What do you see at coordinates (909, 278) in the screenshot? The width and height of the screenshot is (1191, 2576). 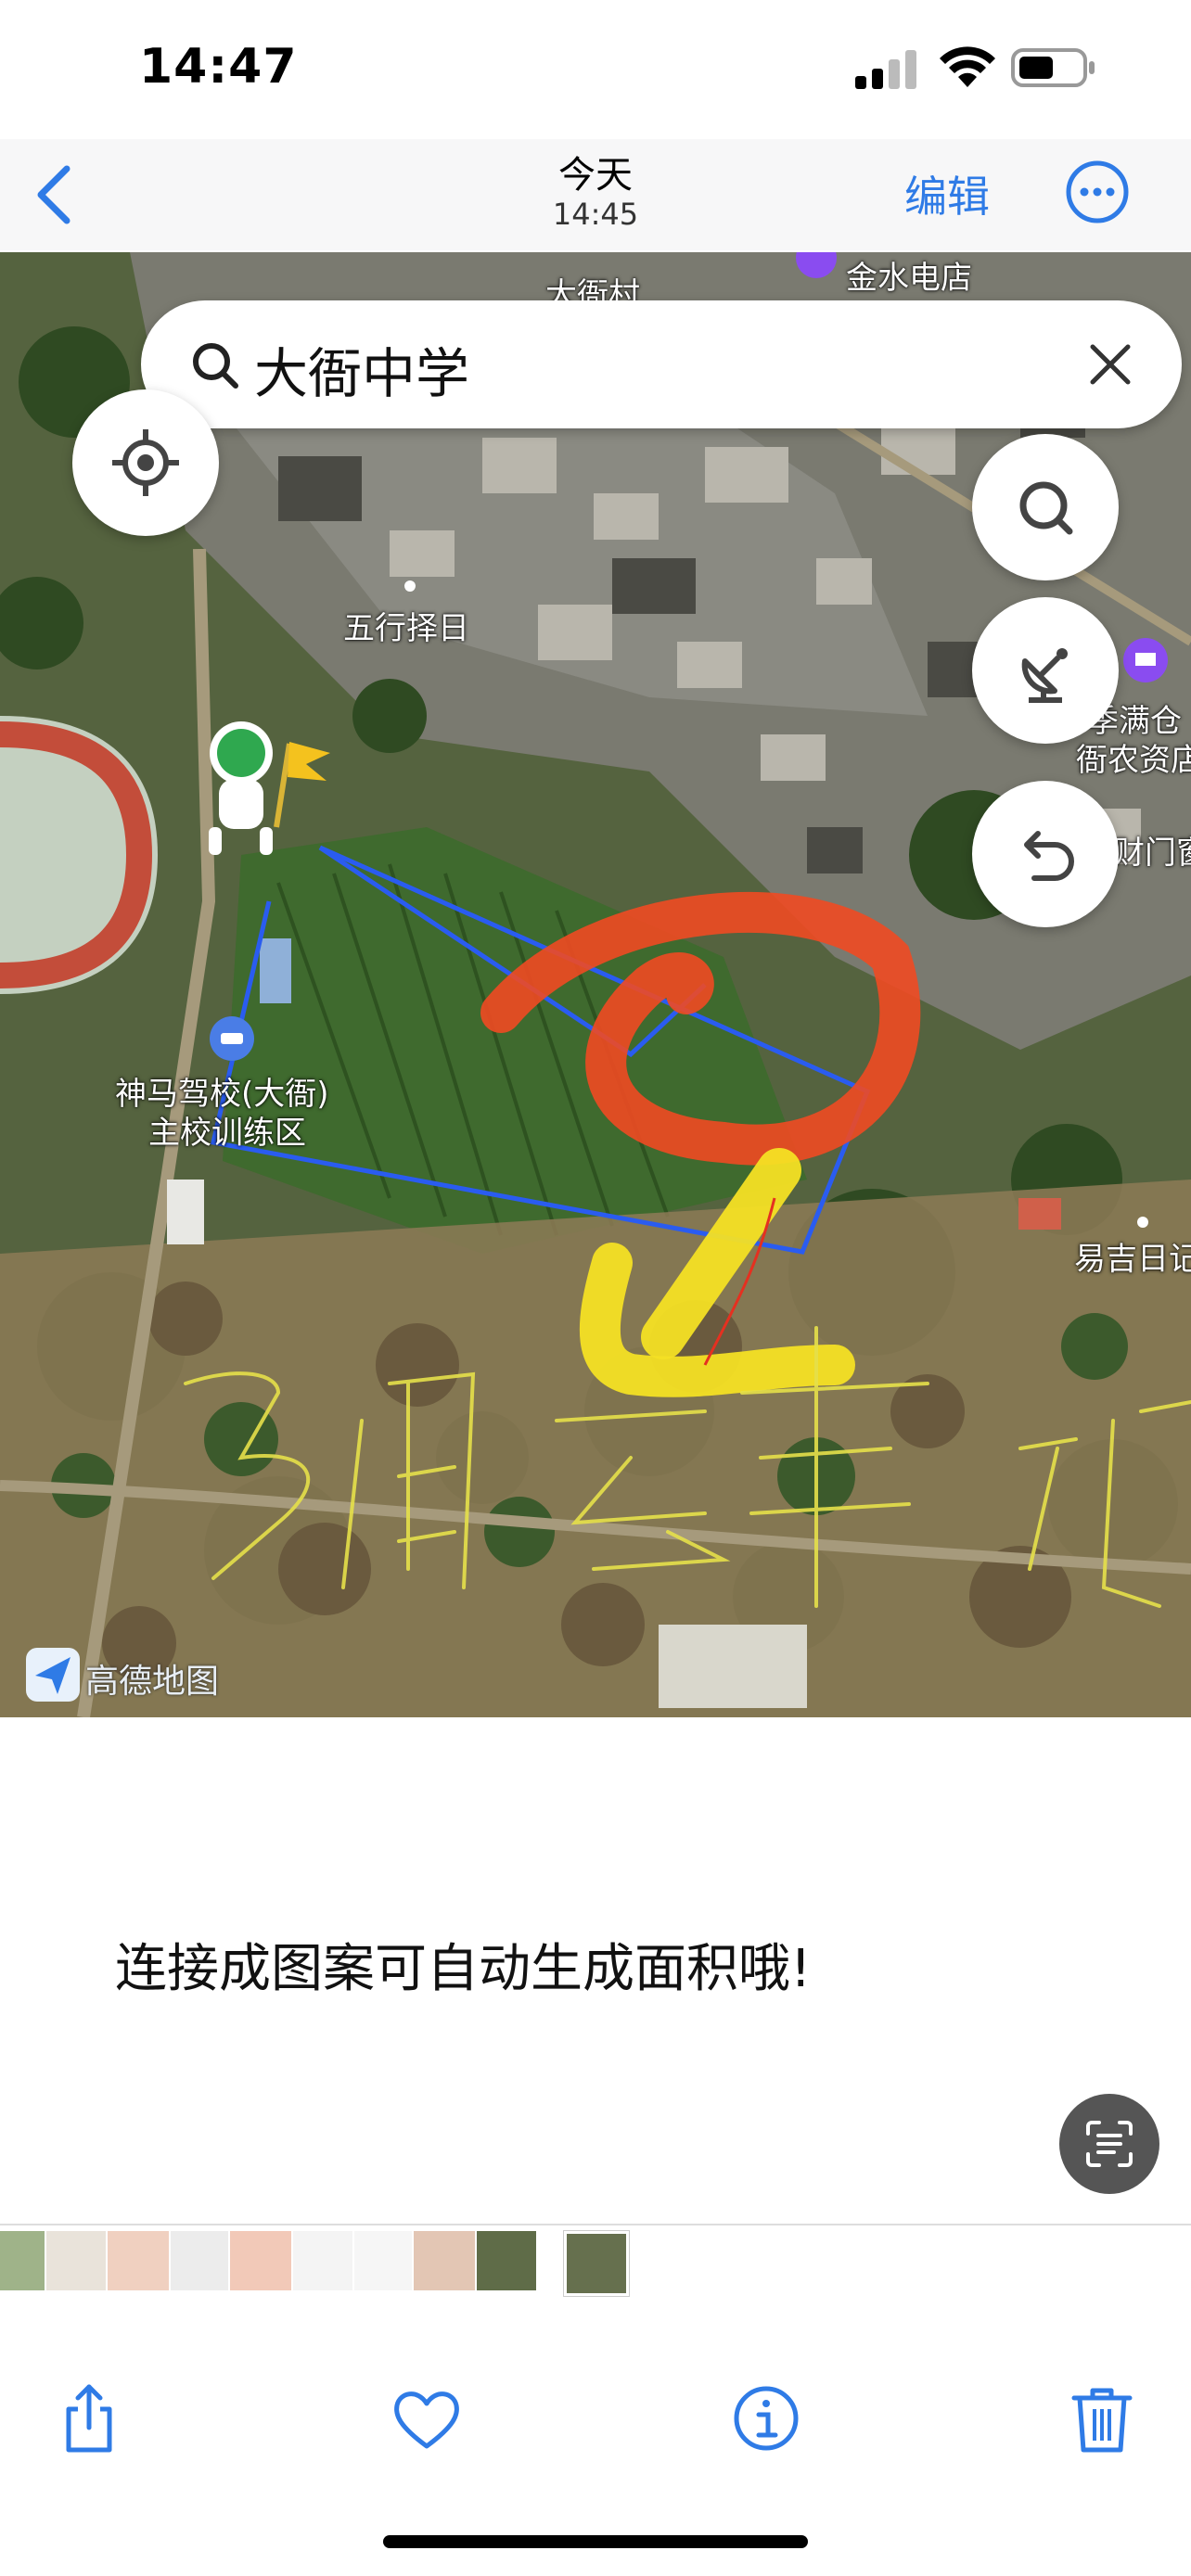 I see `map-label-store: 金水电店` at bounding box center [909, 278].